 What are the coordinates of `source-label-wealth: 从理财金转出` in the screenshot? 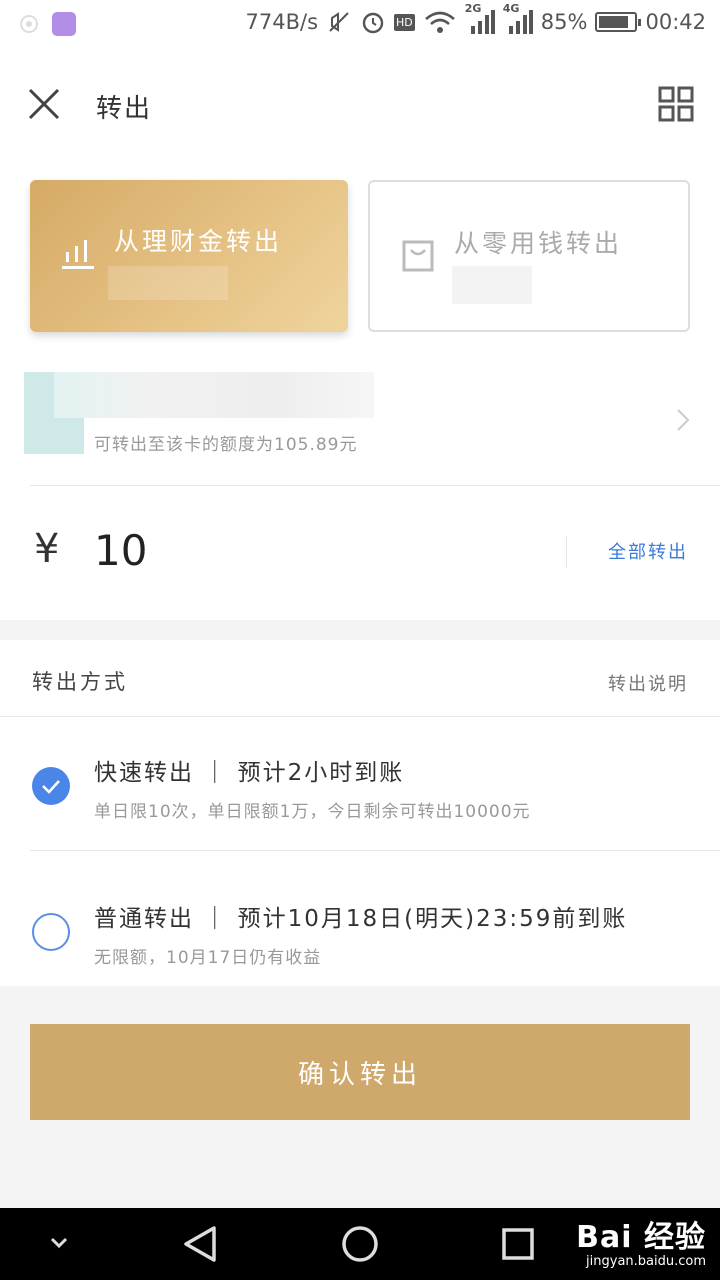 It's located at (198, 241).